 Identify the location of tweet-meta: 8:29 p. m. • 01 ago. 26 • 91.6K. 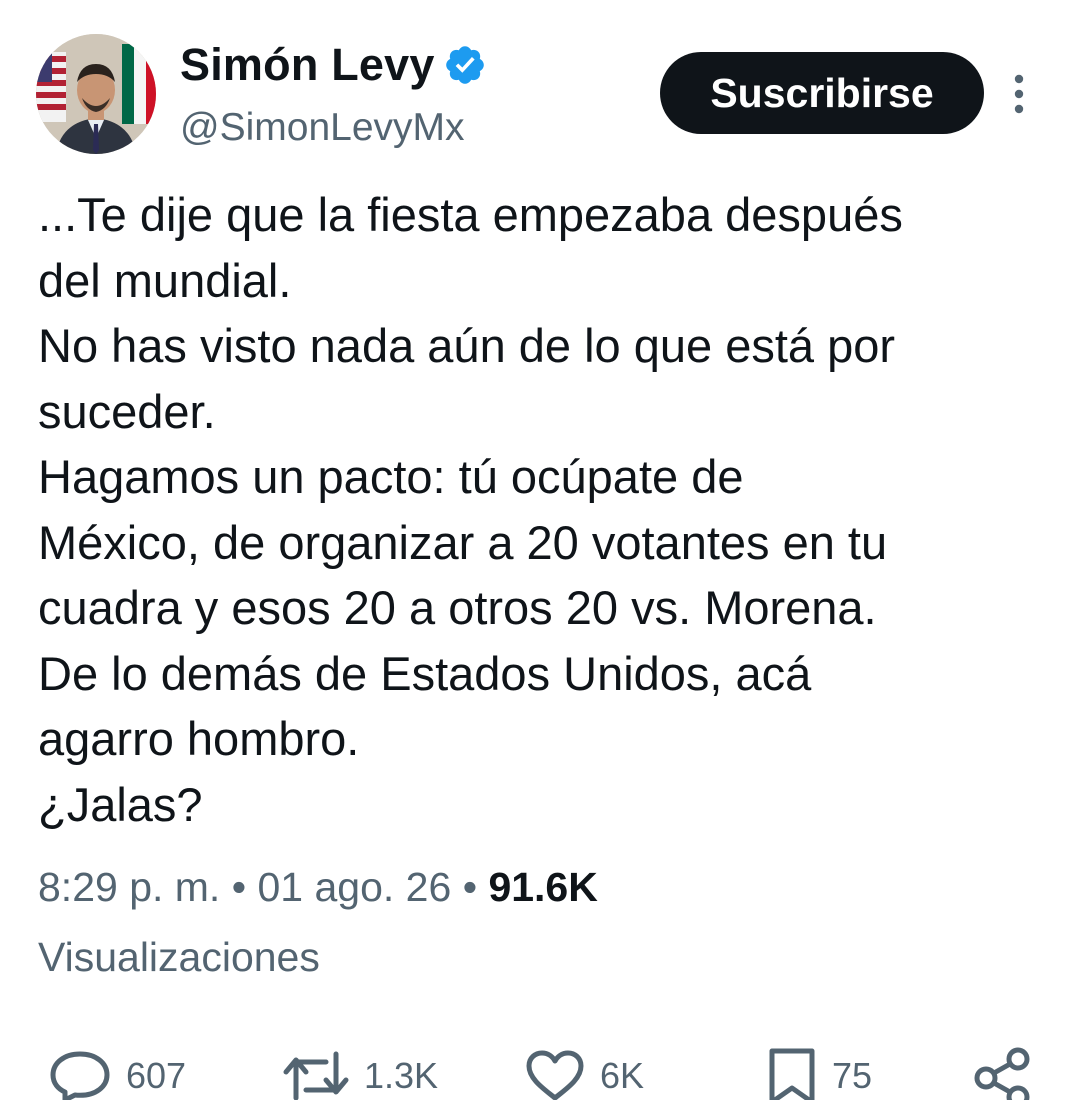
(318, 887).